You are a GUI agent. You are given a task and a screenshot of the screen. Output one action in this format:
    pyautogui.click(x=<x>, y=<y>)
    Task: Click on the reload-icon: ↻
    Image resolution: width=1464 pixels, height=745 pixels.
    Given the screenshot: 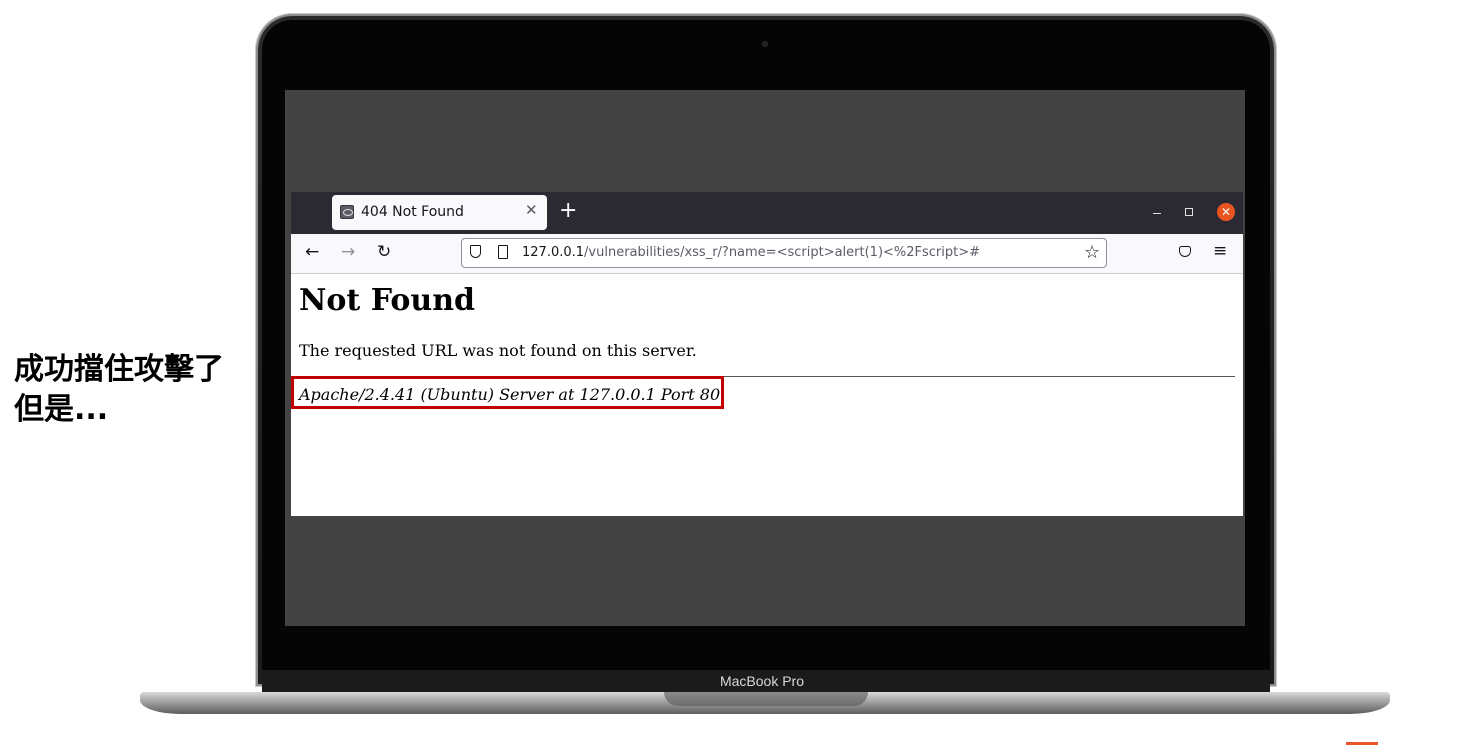 What is the action you would take?
    pyautogui.click(x=384, y=252)
    